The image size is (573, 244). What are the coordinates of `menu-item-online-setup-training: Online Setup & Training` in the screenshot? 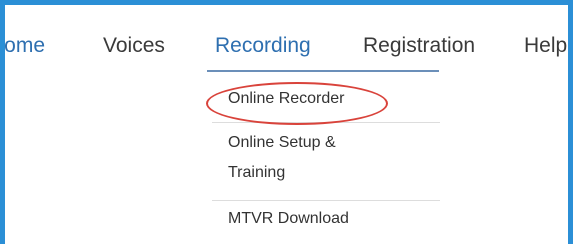 It's located at (326, 163).